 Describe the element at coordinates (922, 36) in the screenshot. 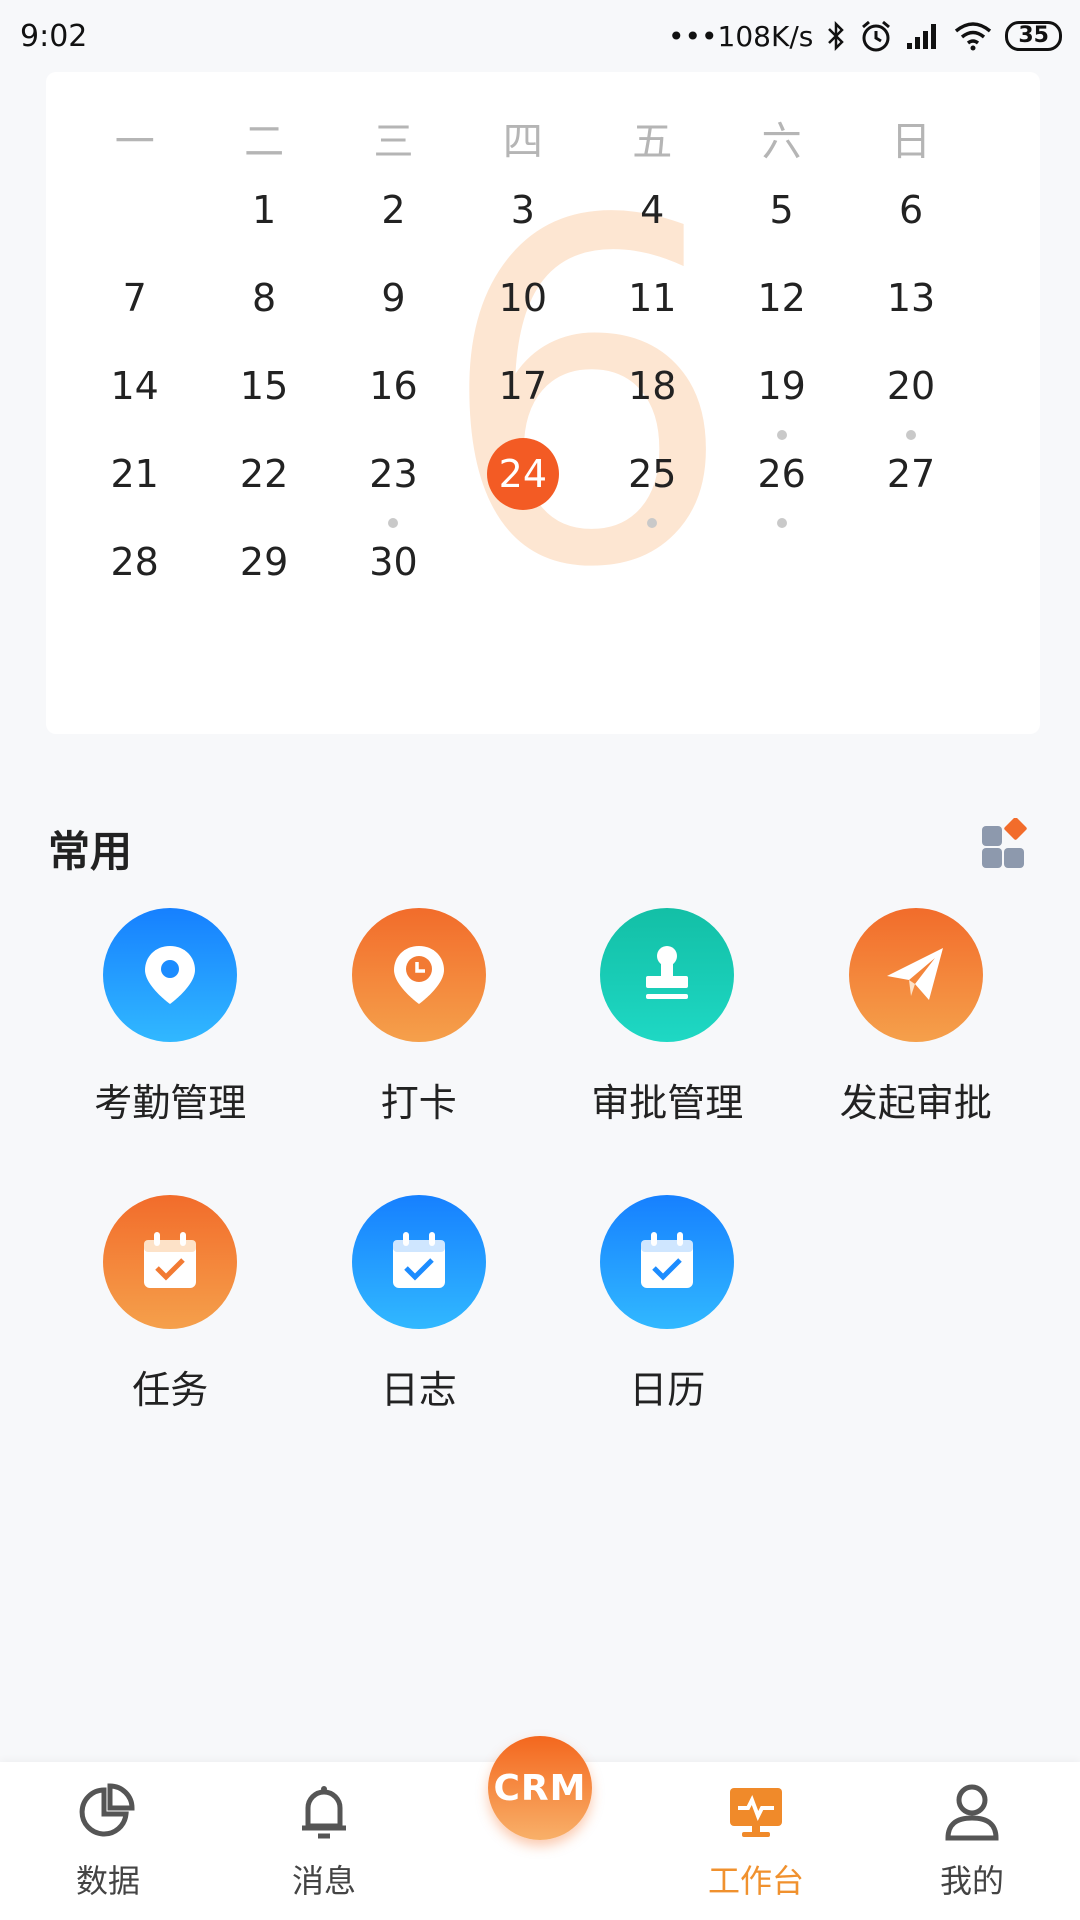

I see `signal-icon` at that location.